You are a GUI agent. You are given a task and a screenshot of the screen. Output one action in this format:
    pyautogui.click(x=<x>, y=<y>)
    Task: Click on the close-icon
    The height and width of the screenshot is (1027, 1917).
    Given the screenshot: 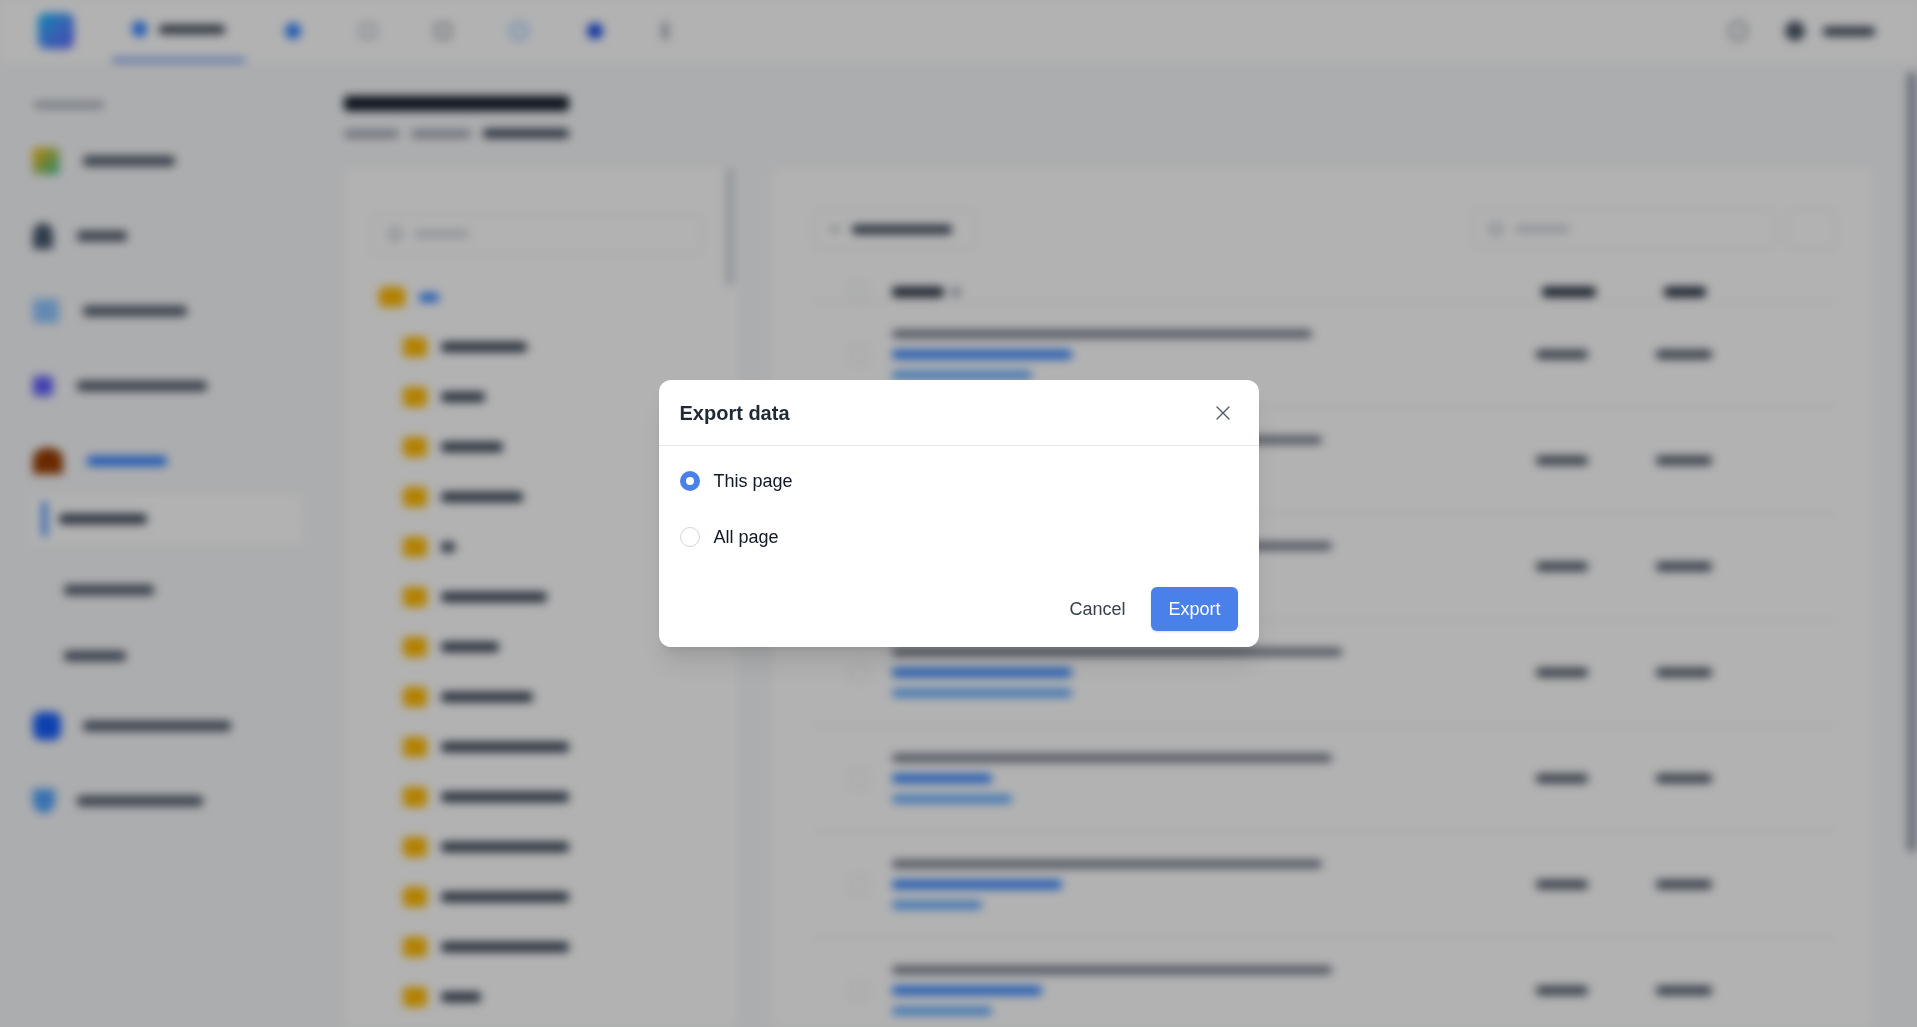 What is the action you would take?
    pyautogui.click(x=1222, y=412)
    